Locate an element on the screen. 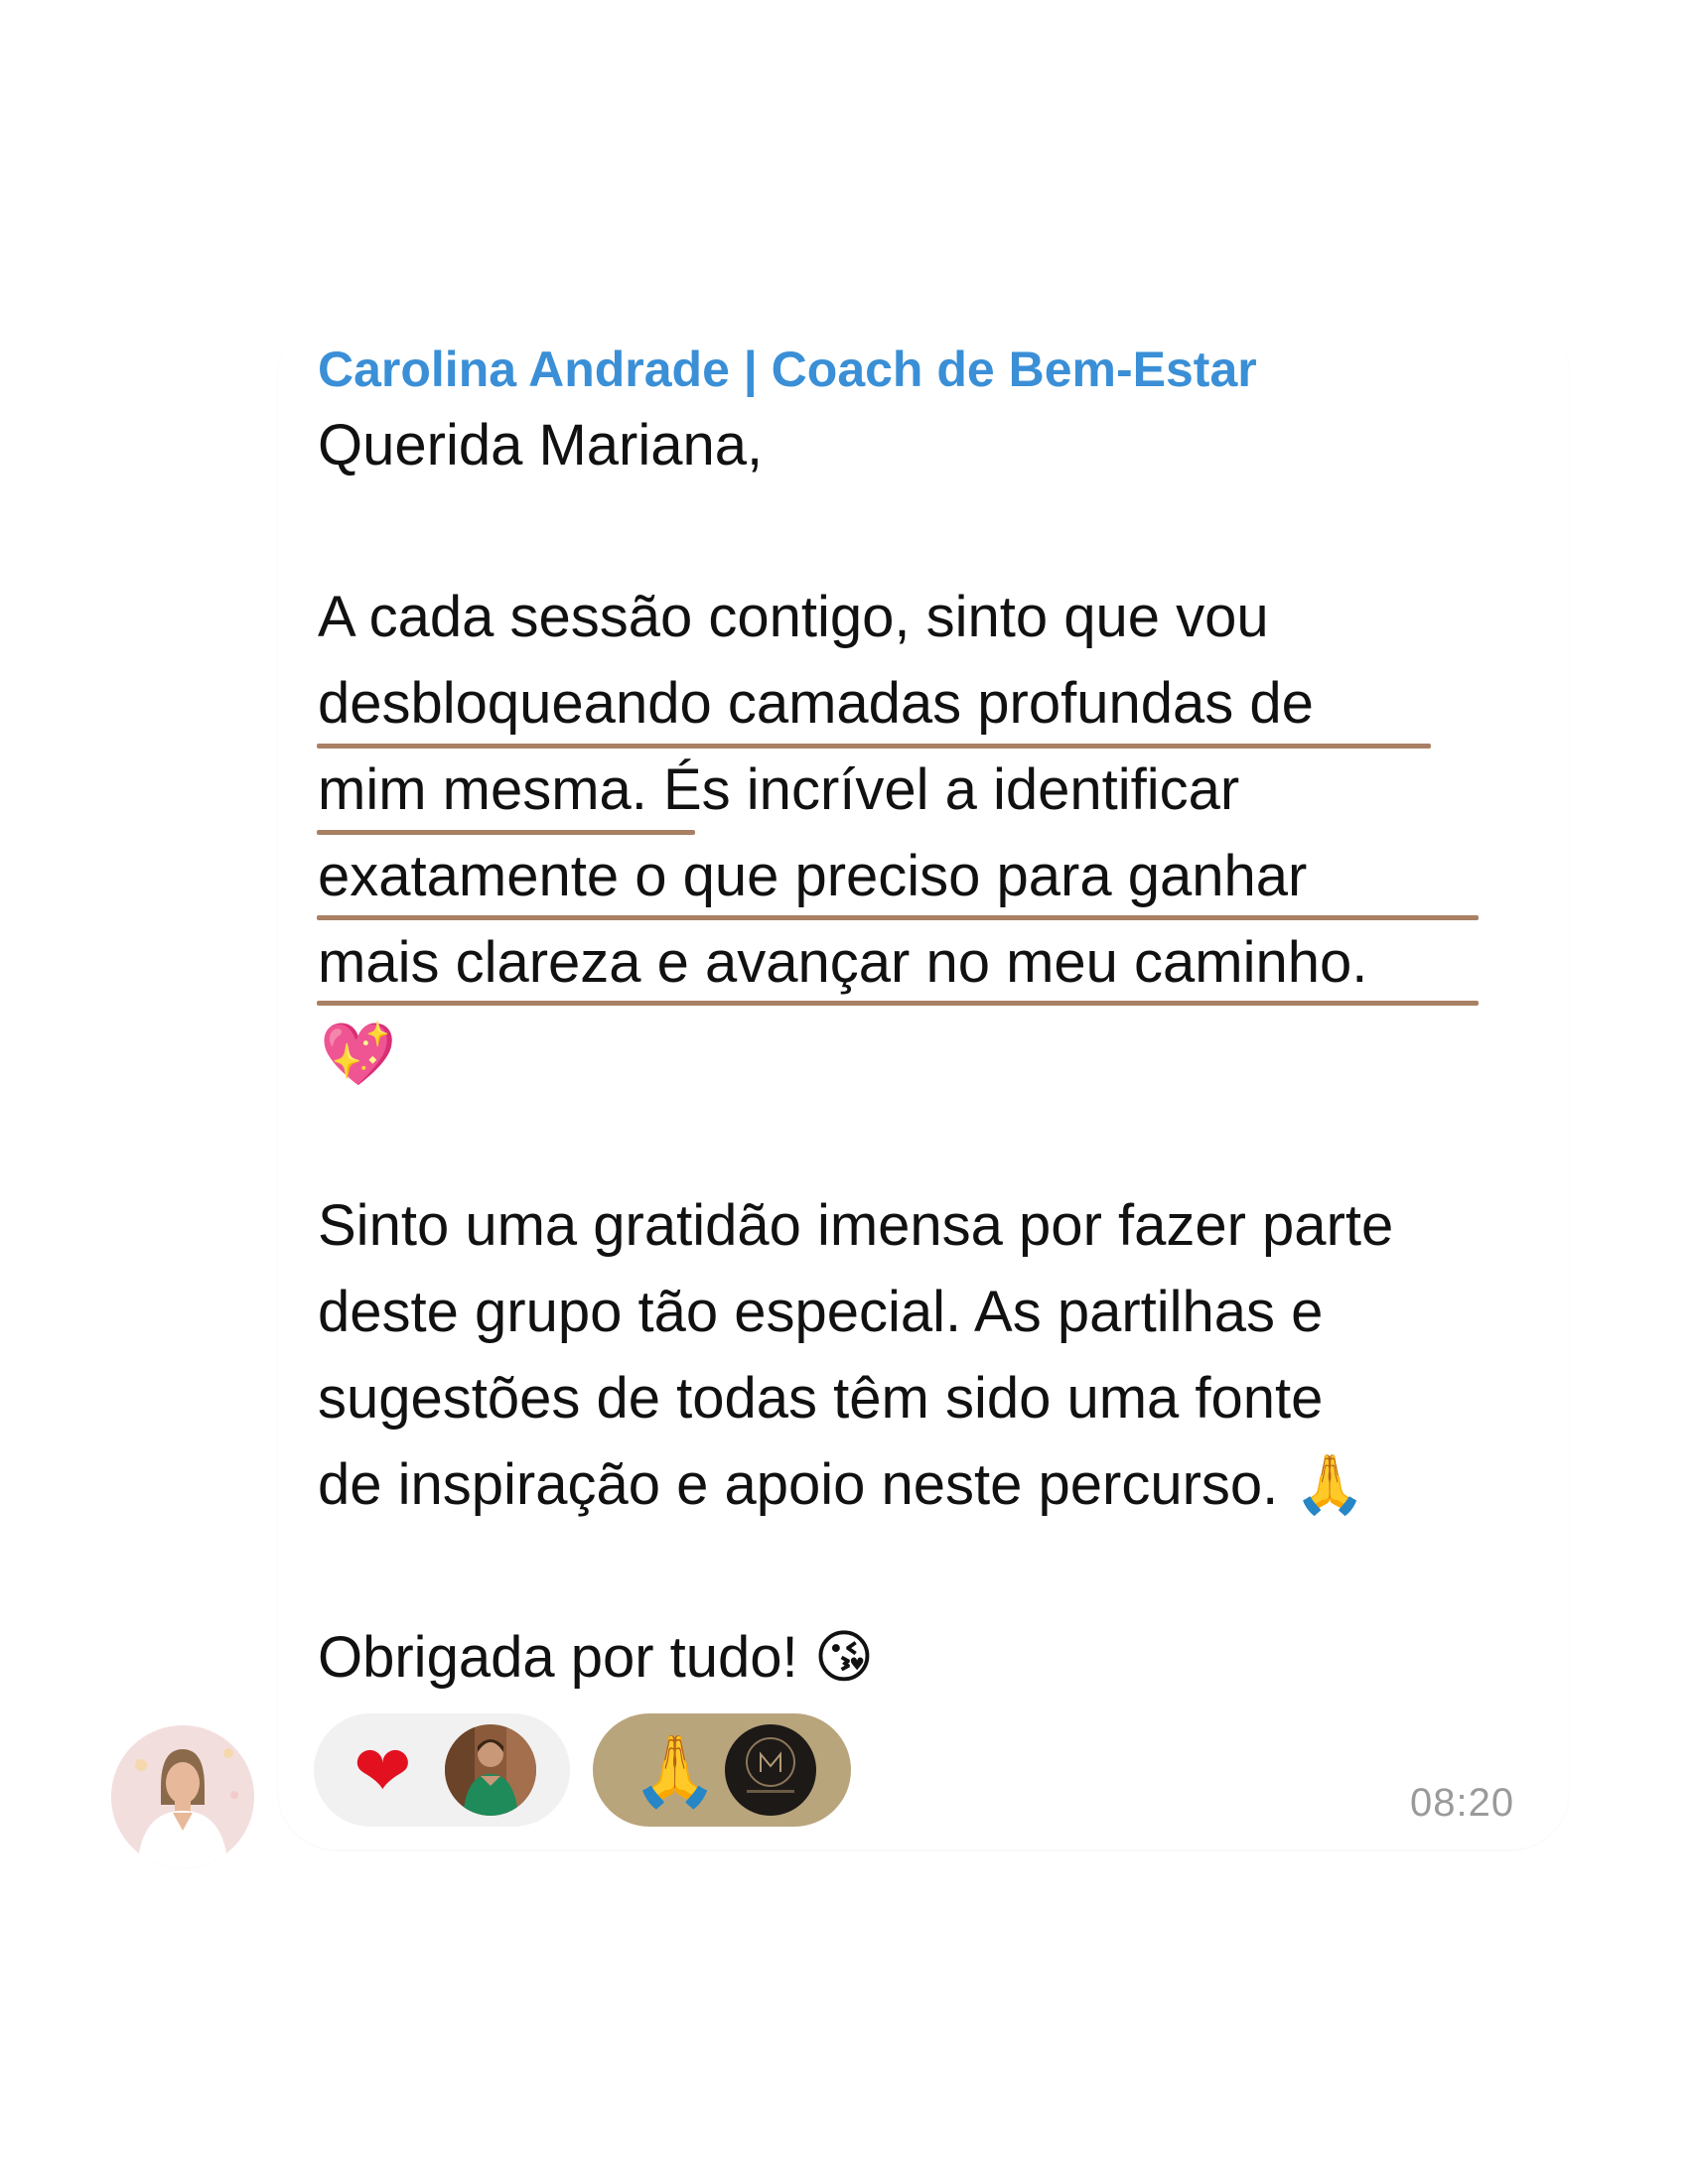 Image resolution: width=1696 pixels, height=2184 pixels. message-line: A cada sessão contigo, sinto que vou is located at coordinates (793, 617).